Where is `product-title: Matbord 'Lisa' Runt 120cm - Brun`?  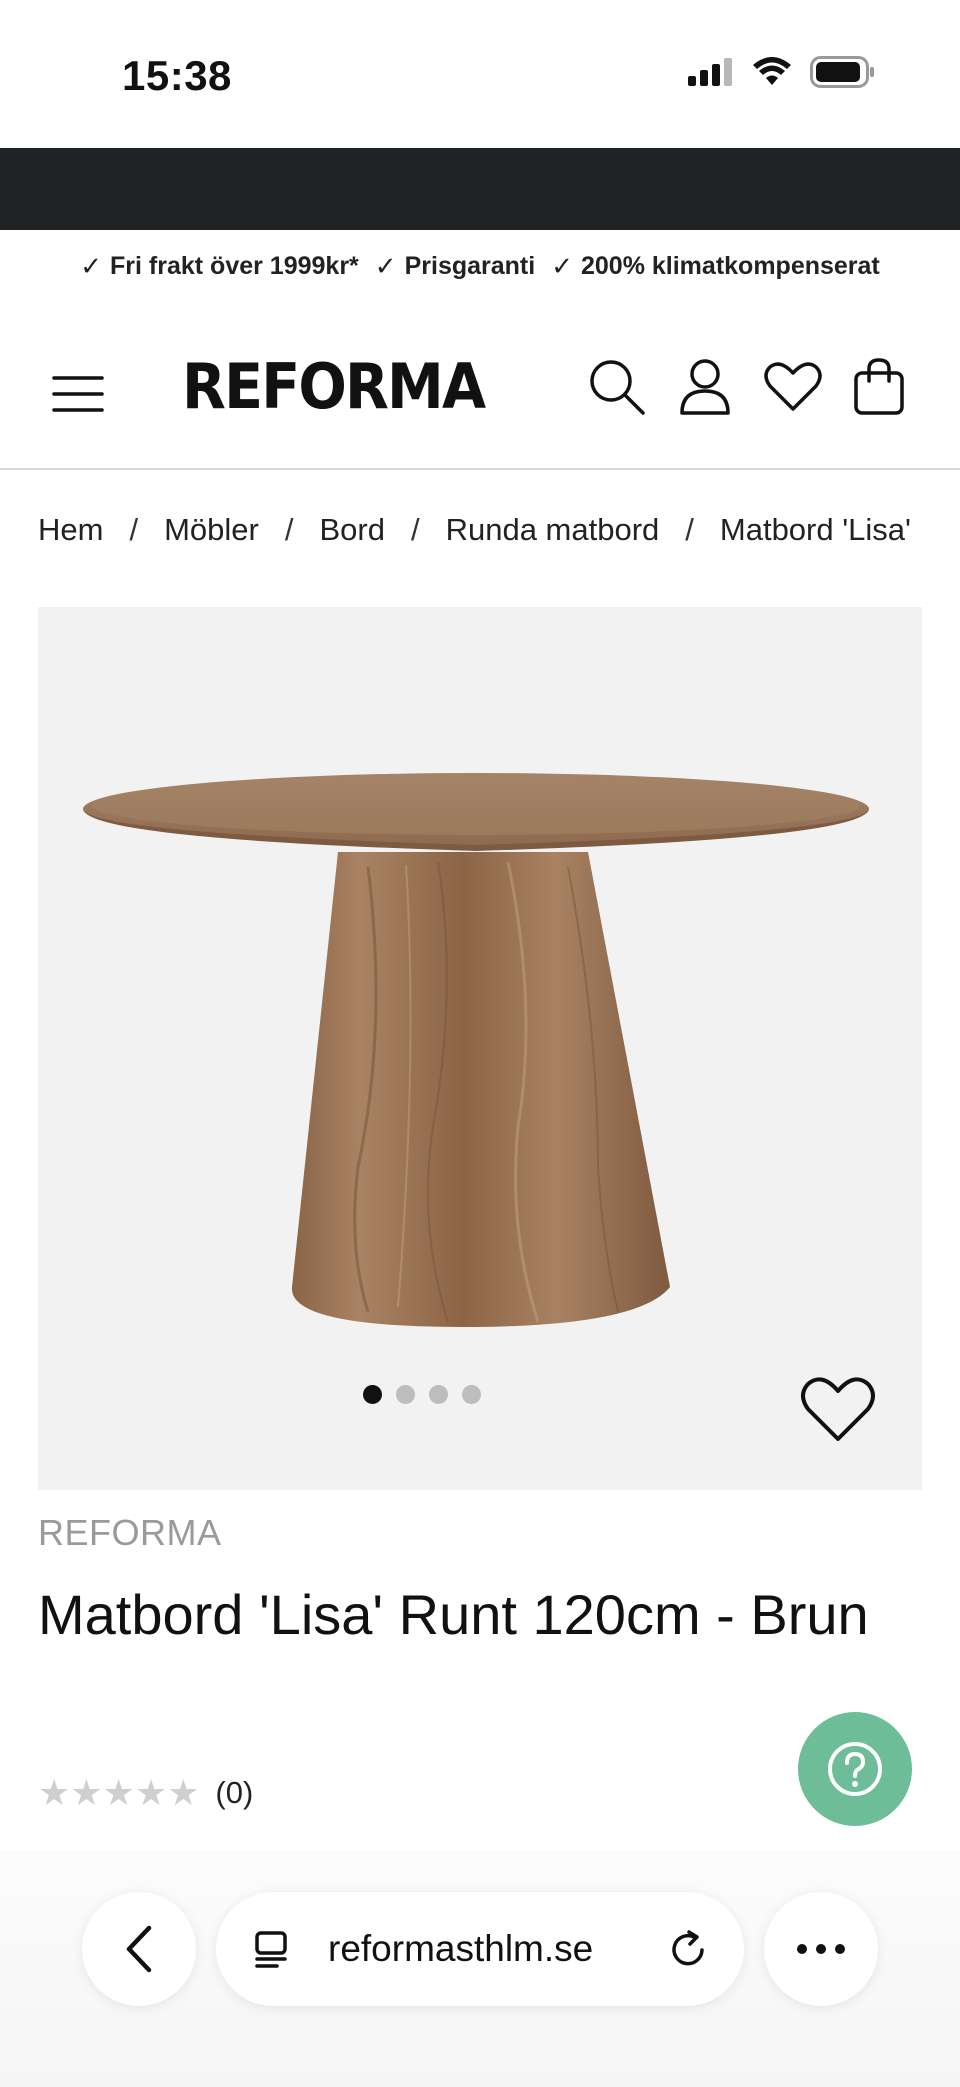
product-title: Matbord 'Lisa' Runt 120cm - Brun is located at coordinates (453, 1614).